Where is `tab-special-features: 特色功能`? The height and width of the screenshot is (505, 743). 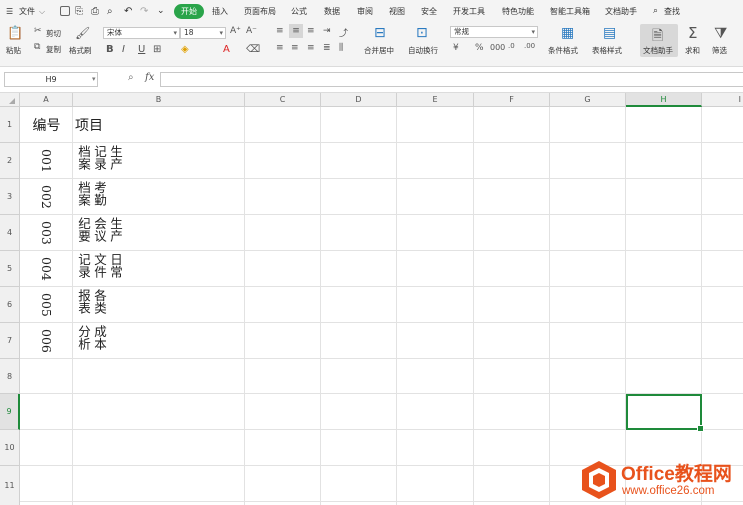
tab-special-features: 特色功能 is located at coordinates (518, 11).